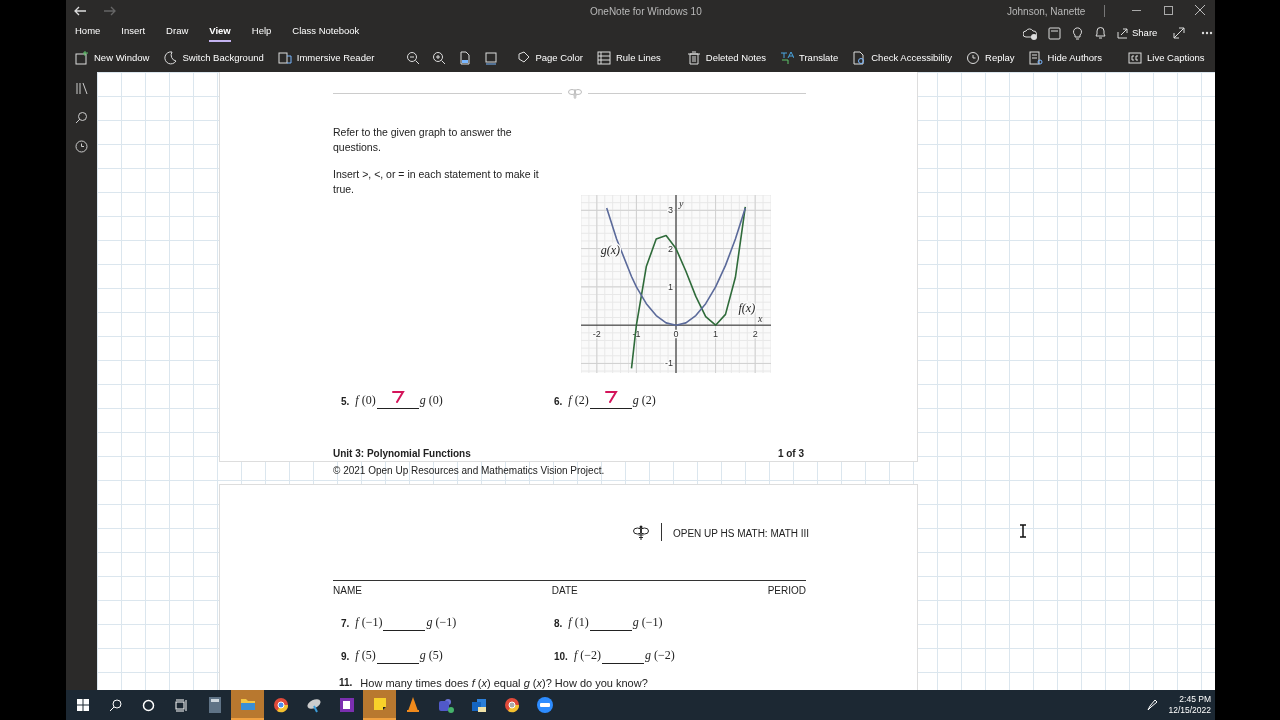 Image resolution: width=1280 pixels, height=720 pixels. Describe the element at coordinates (726, 58) in the screenshot. I see `toolbar-button: Deleted Notes` at that location.